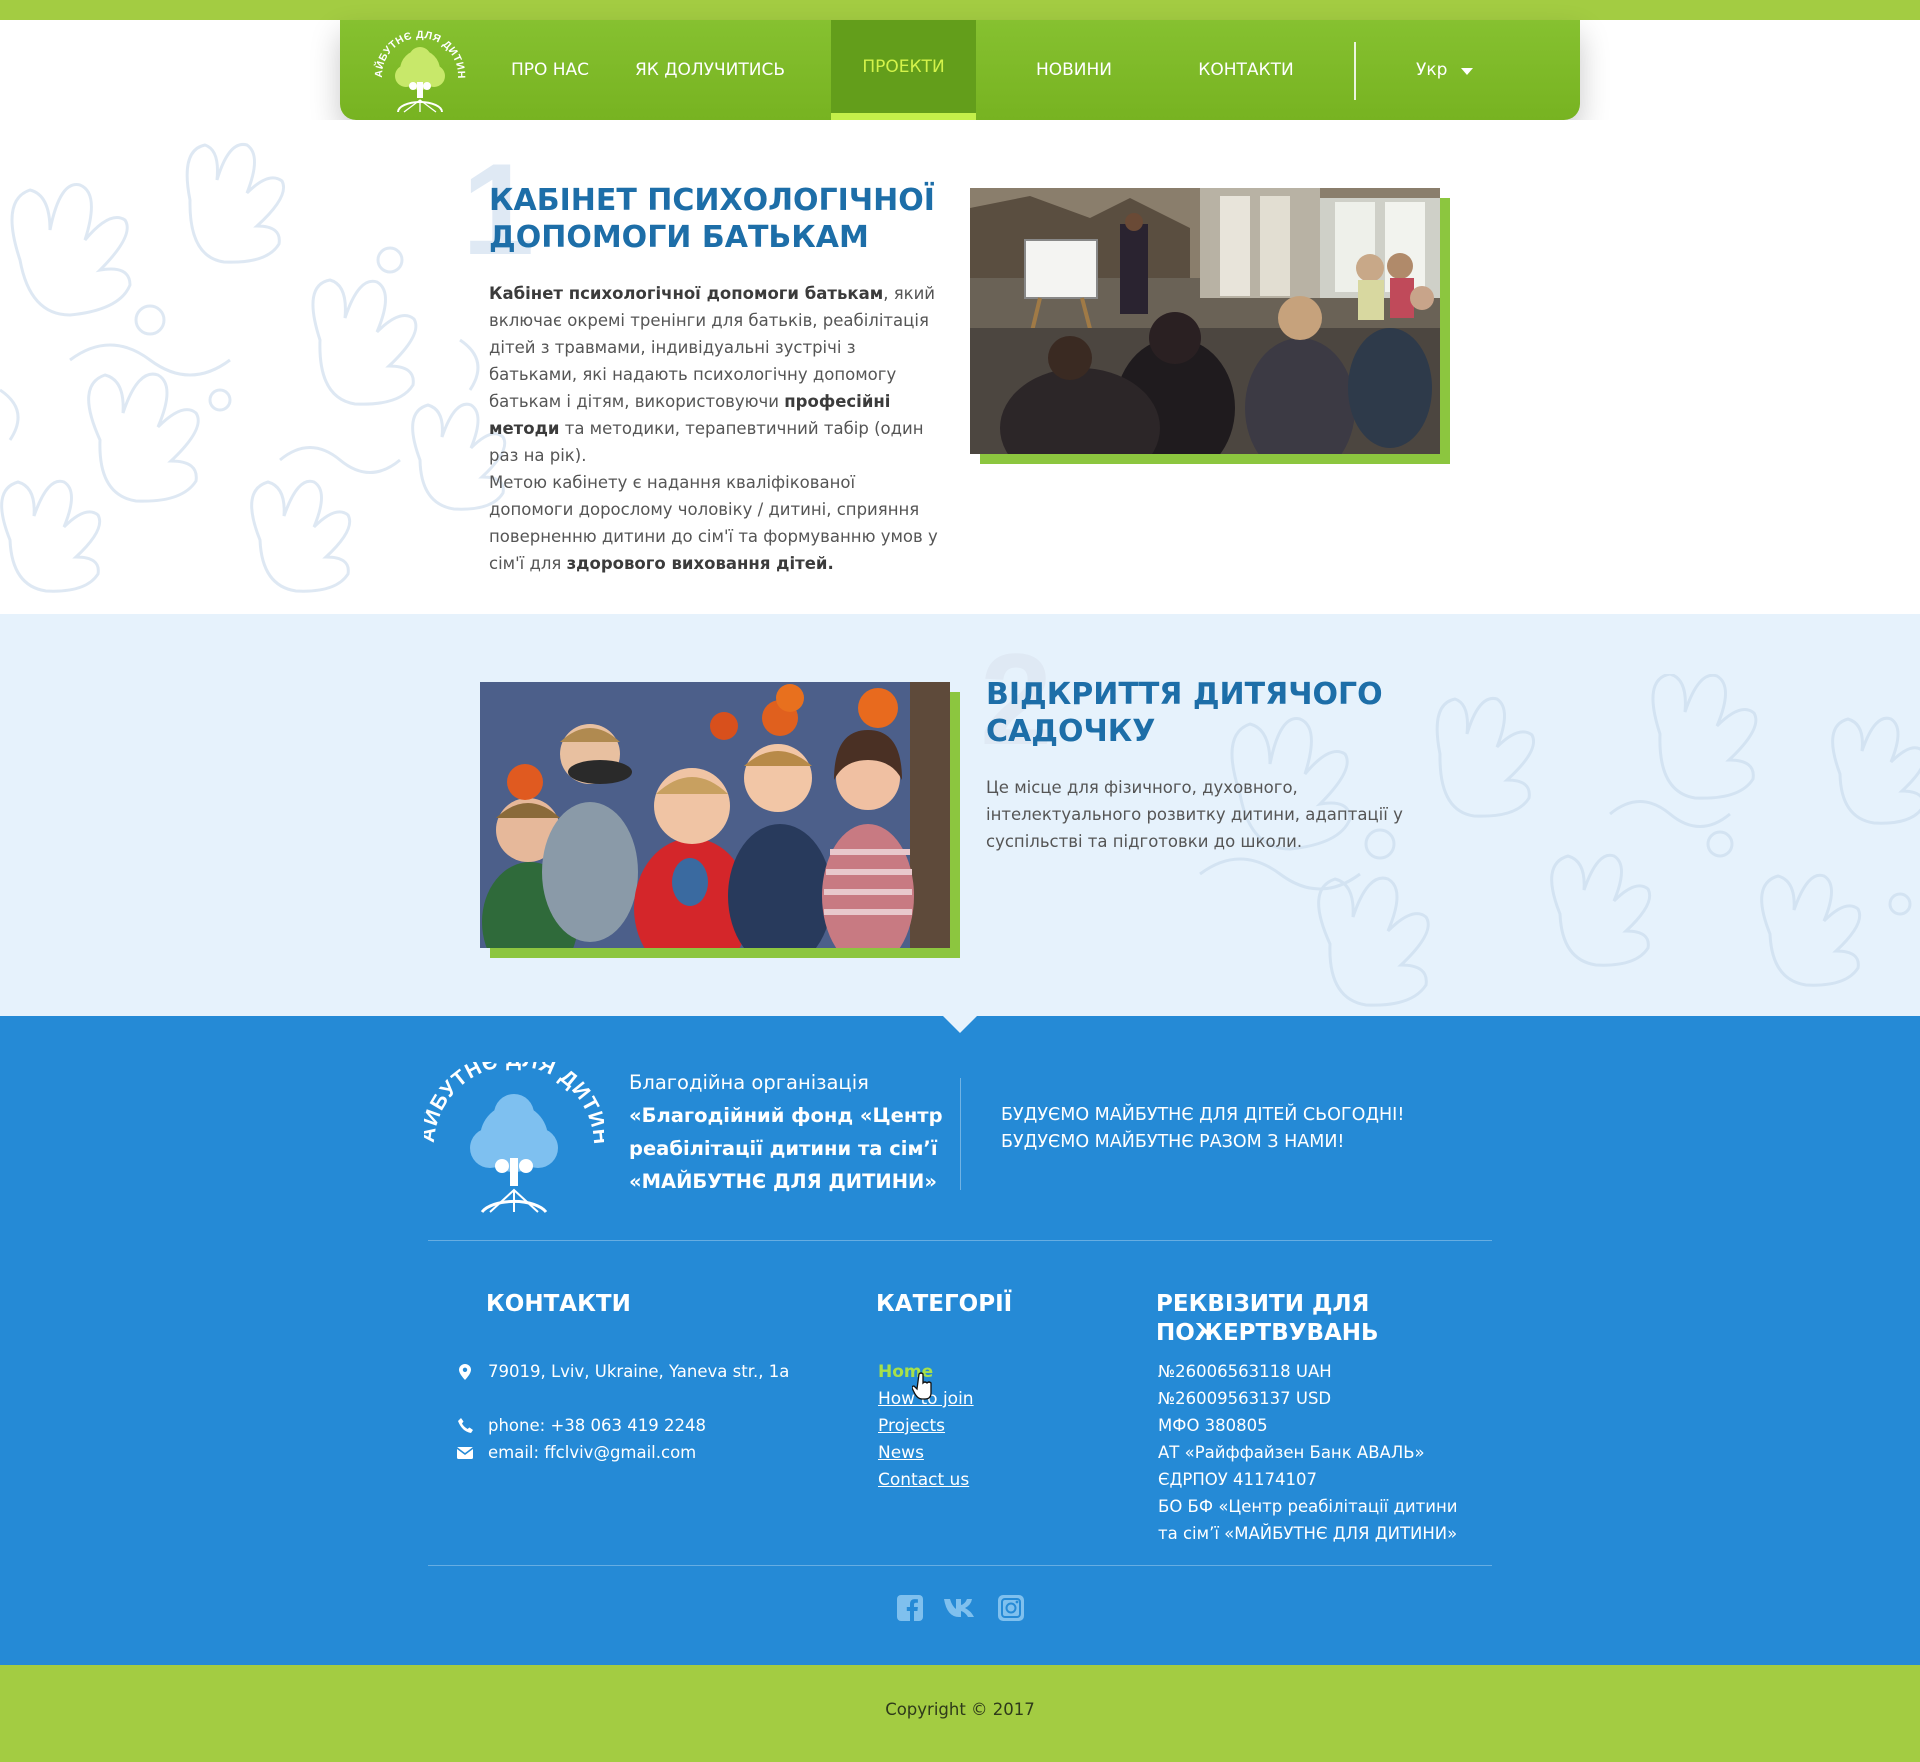 Image resolution: width=1920 pixels, height=1762 pixels. What do you see at coordinates (1205, 321) in the screenshot?
I see `training-session-image` at bounding box center [1205, 321].